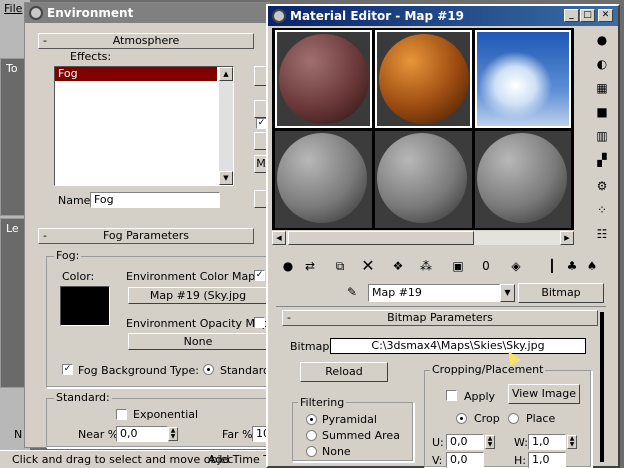  I want to click on put-to-scene-icon: ⇄, so click(310, 266).